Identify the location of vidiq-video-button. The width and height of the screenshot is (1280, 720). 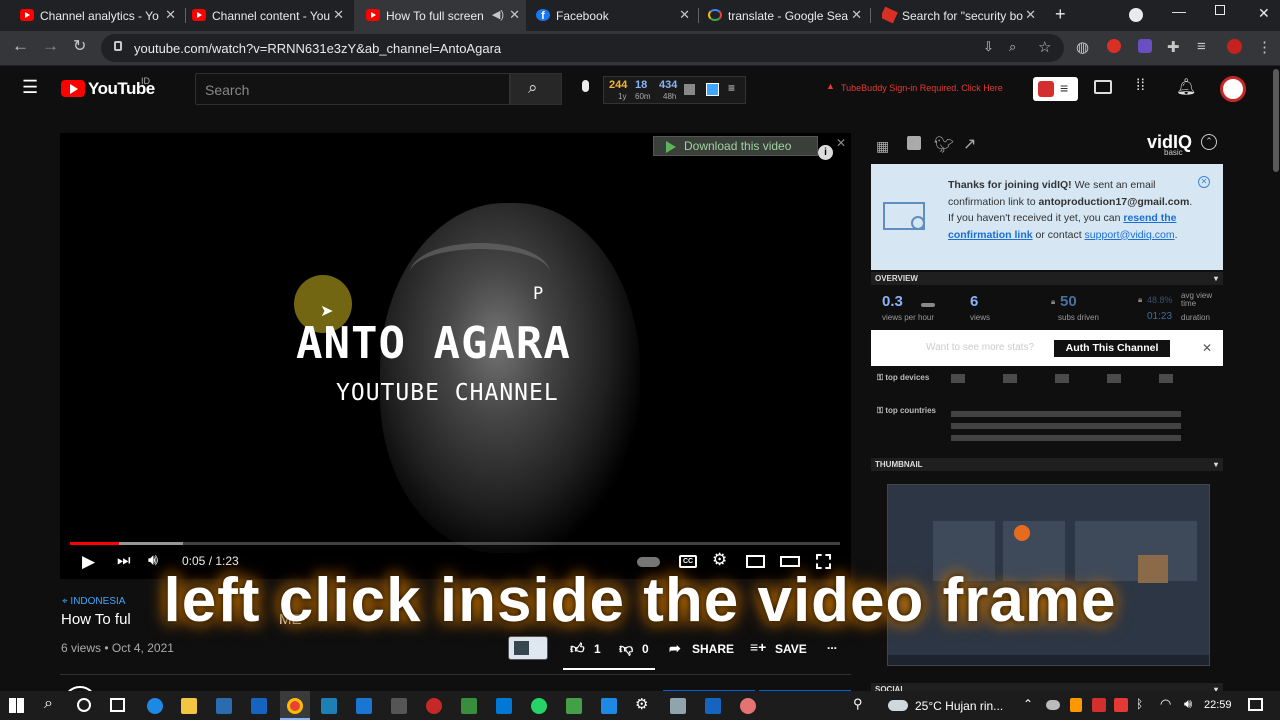
(528, 648).